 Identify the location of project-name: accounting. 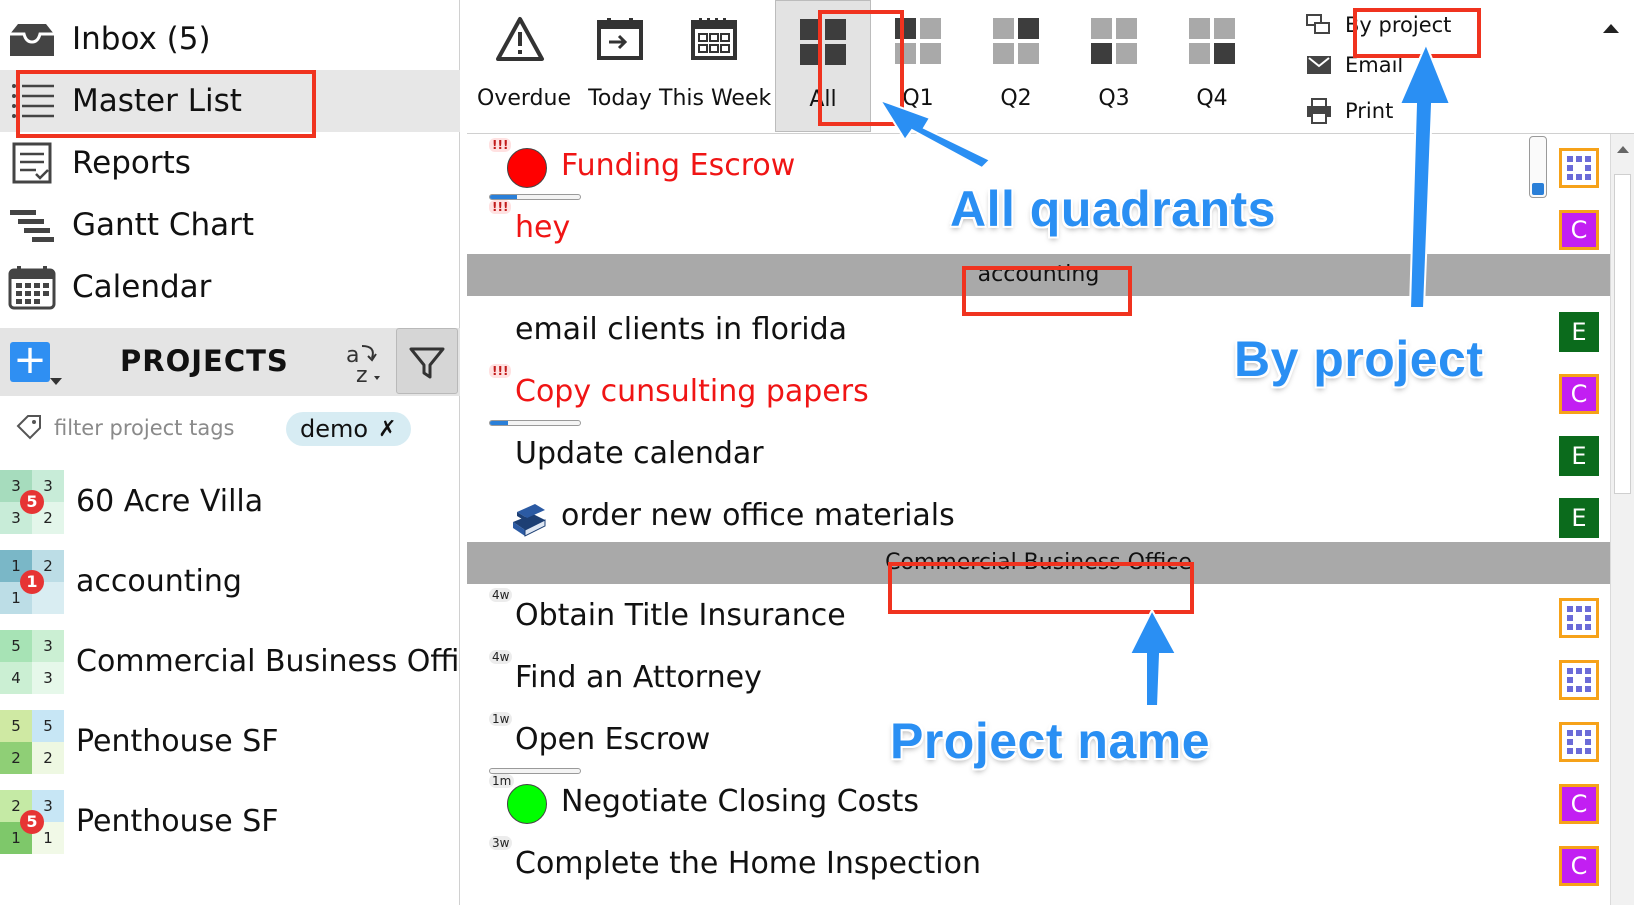
(159, 581).